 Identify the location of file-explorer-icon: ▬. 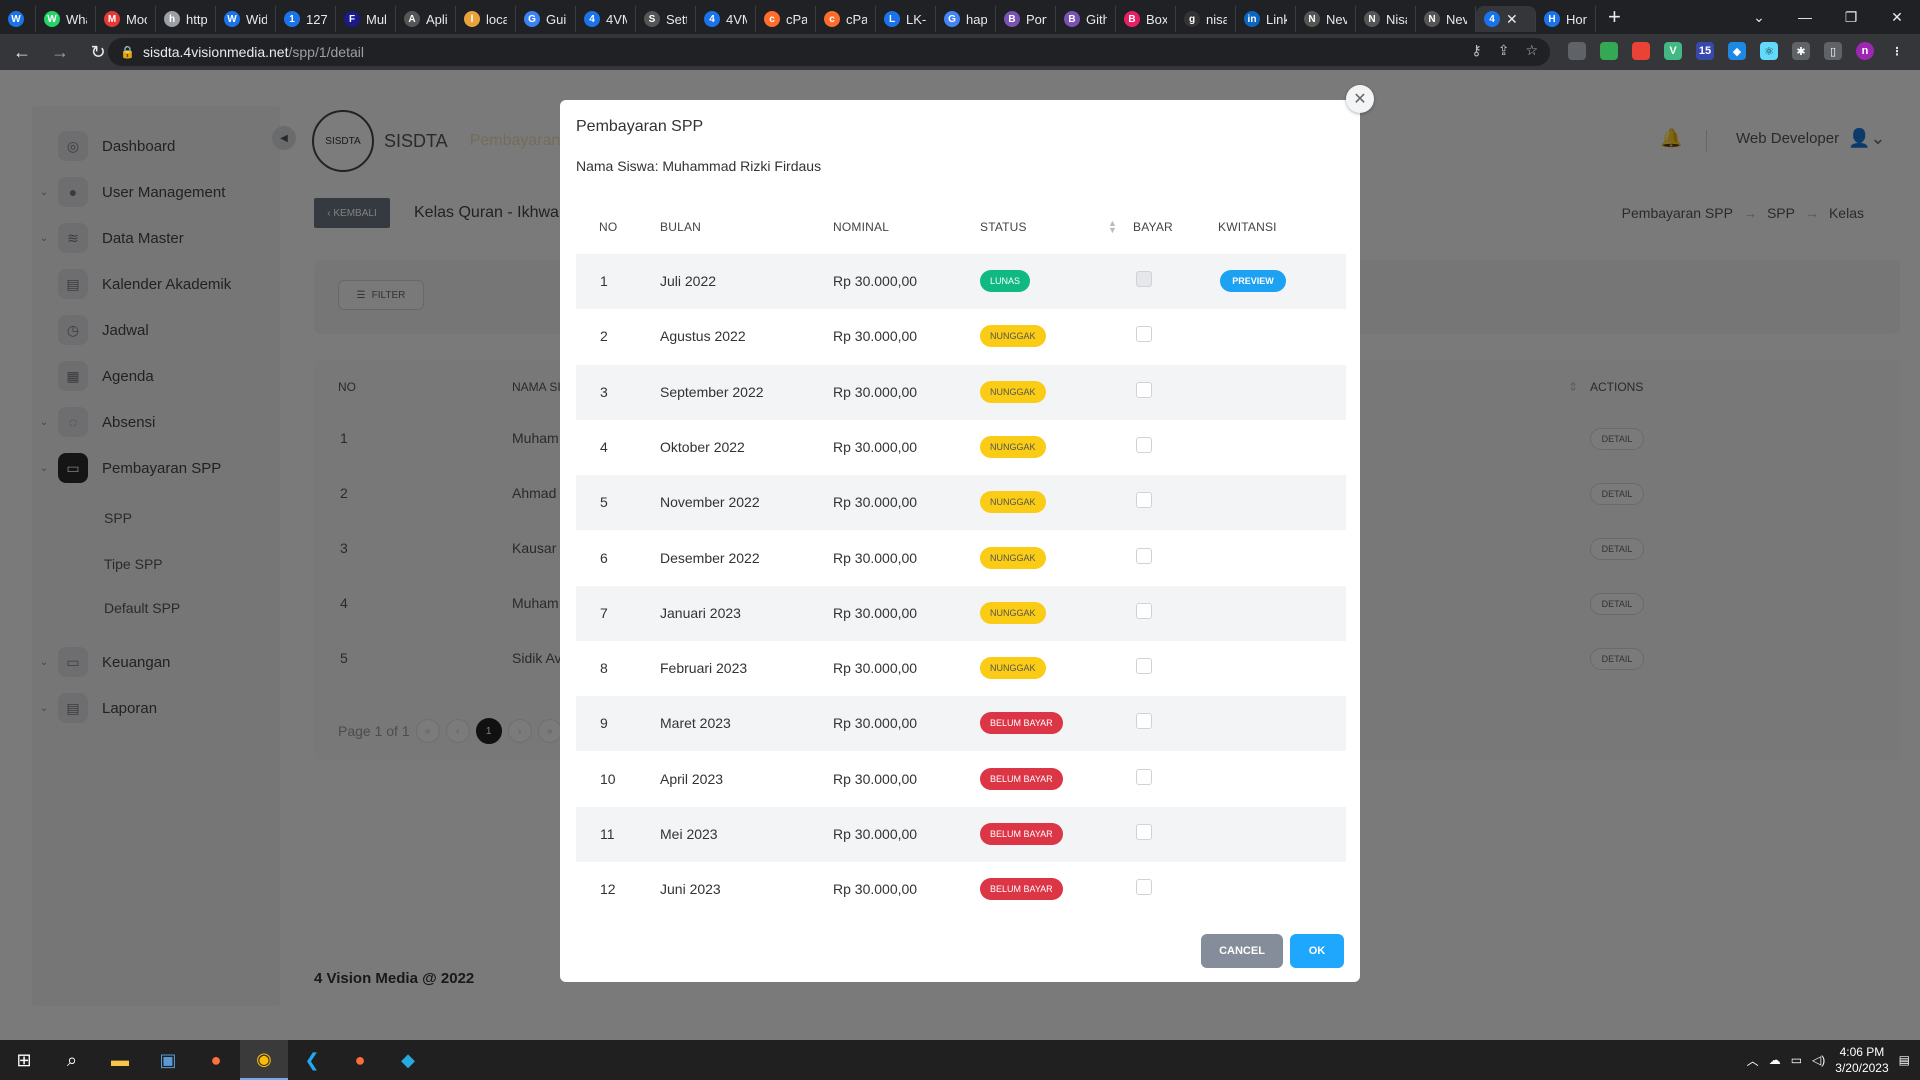
(120, 1060).